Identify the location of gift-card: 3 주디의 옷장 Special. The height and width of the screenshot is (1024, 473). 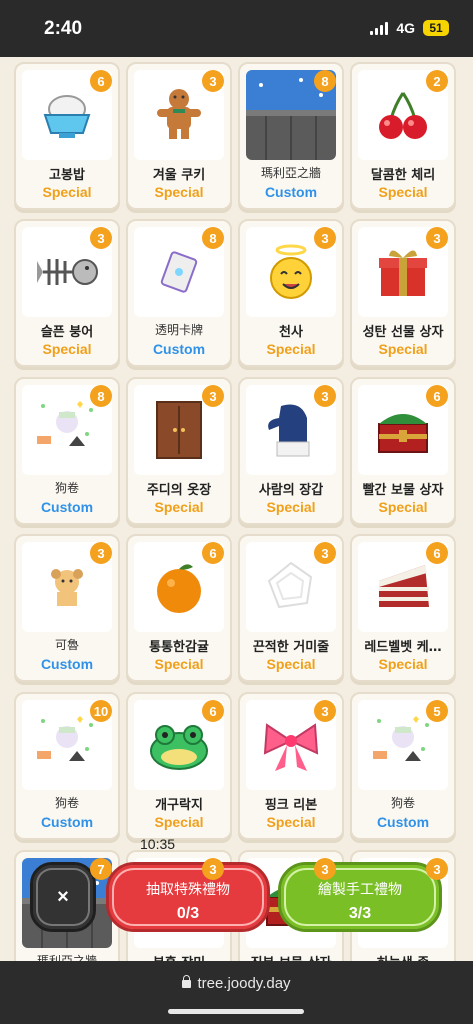
(179, 451).